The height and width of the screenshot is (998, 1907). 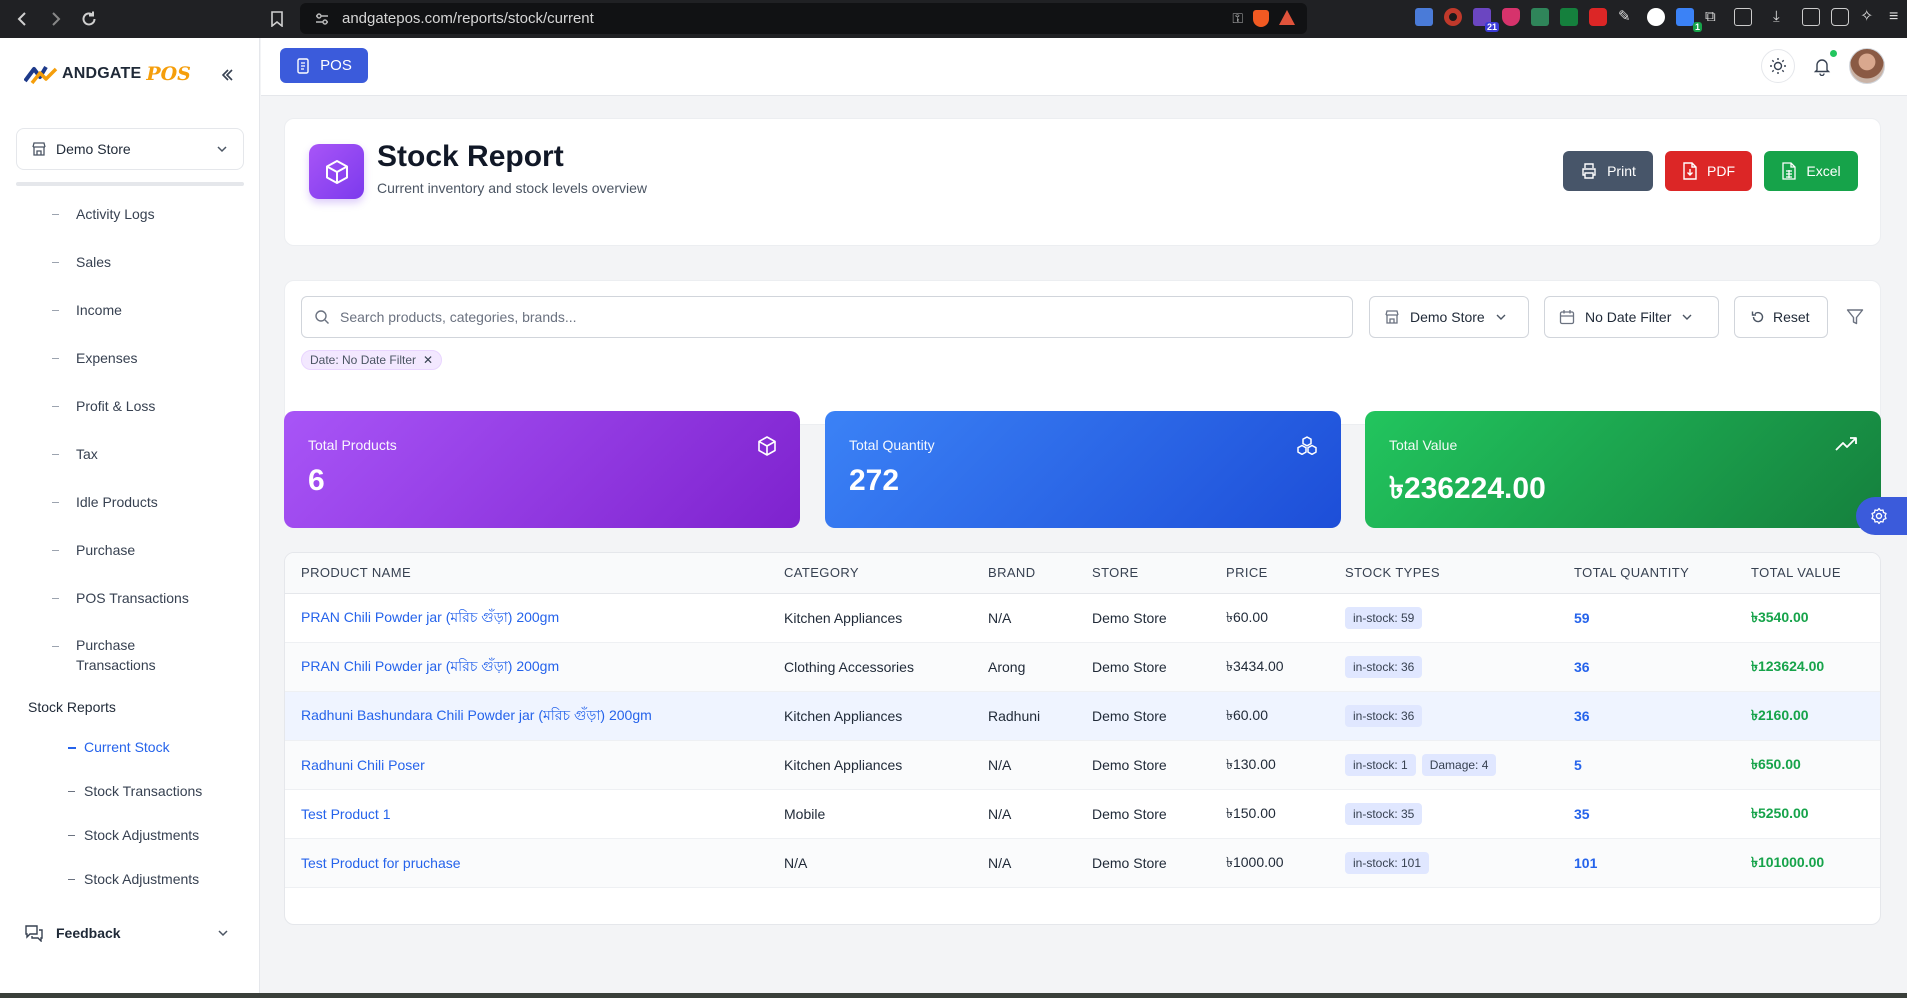 What do you see at coordinates (142, 835) in the screenshot?
I see `sidebar-item-label: Stock Adjustments` at bounding box center [142, 835].